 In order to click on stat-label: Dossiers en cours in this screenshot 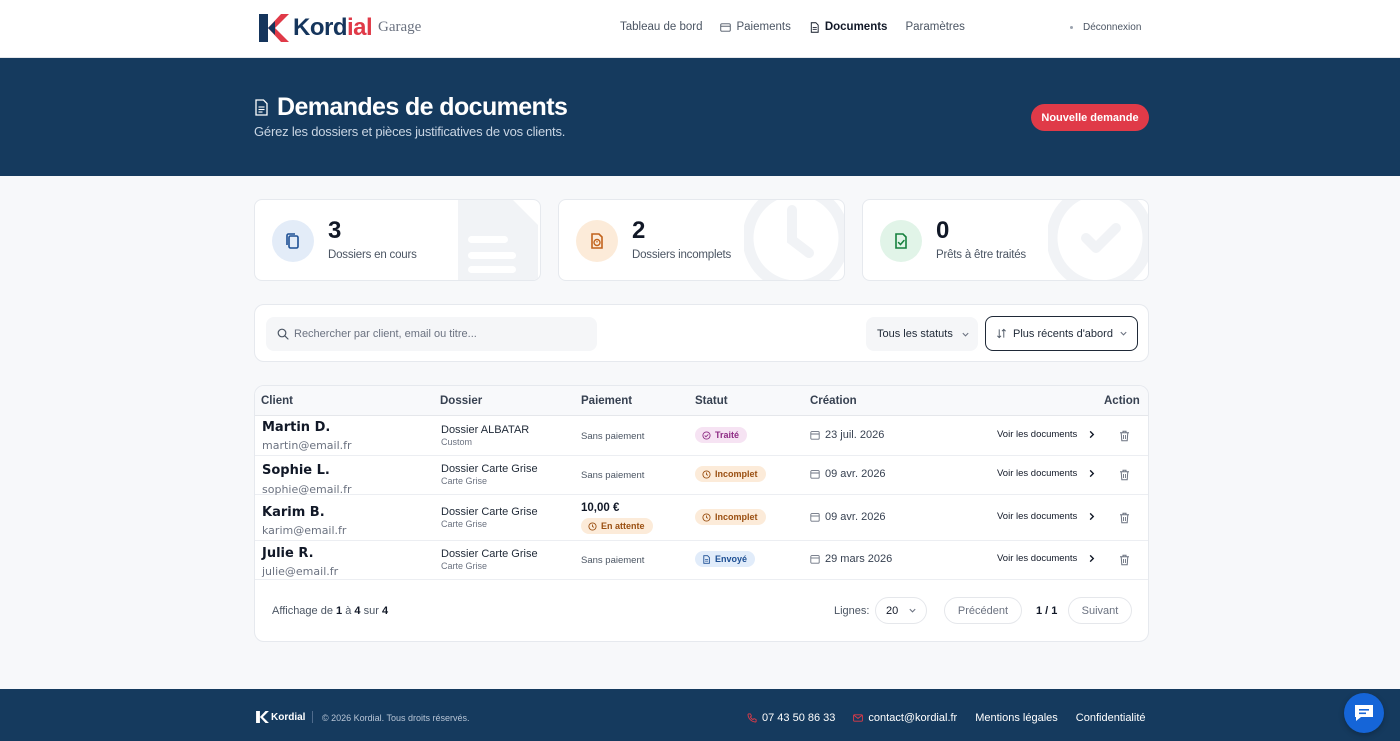, I will do `click(372, 255)`.